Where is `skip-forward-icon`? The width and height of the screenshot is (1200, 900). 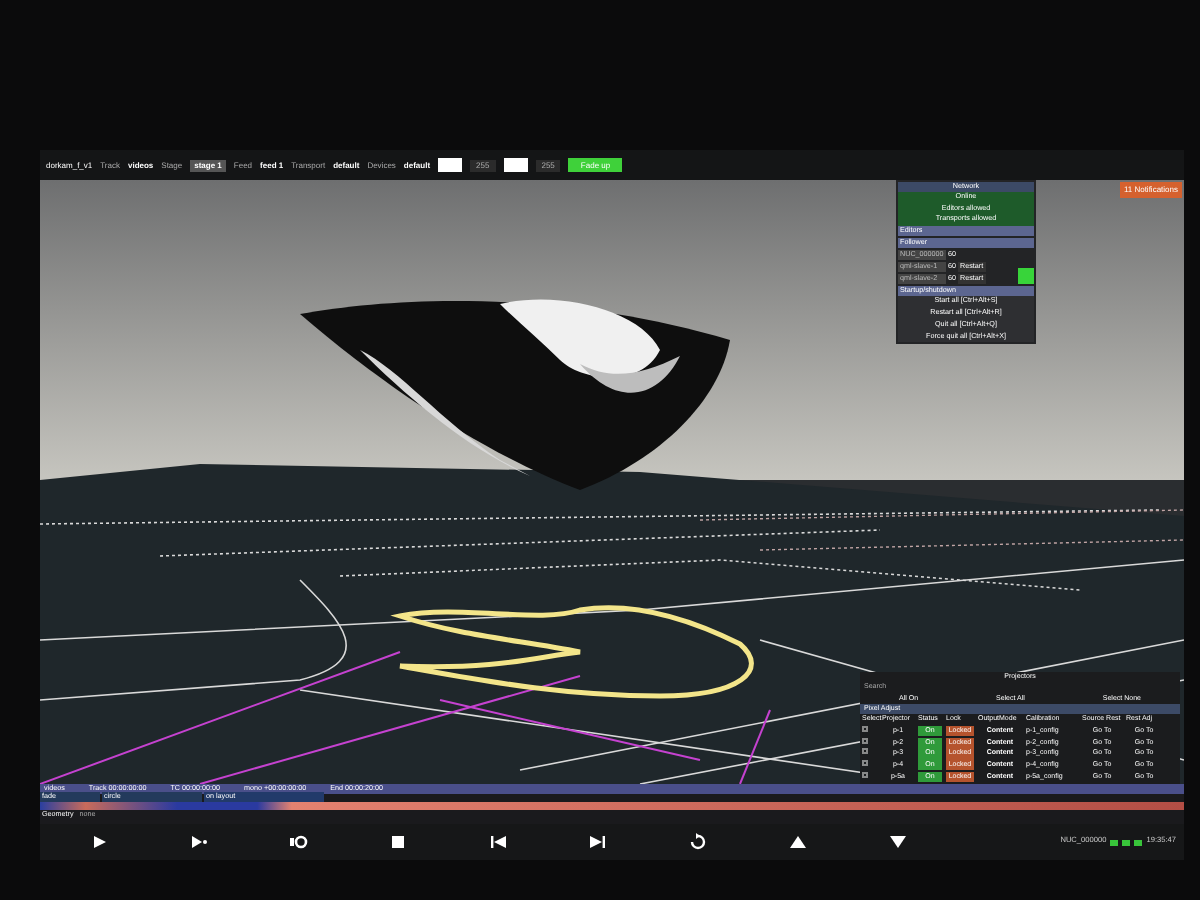
skip-forward-icon is located at coordinates (598, 842).